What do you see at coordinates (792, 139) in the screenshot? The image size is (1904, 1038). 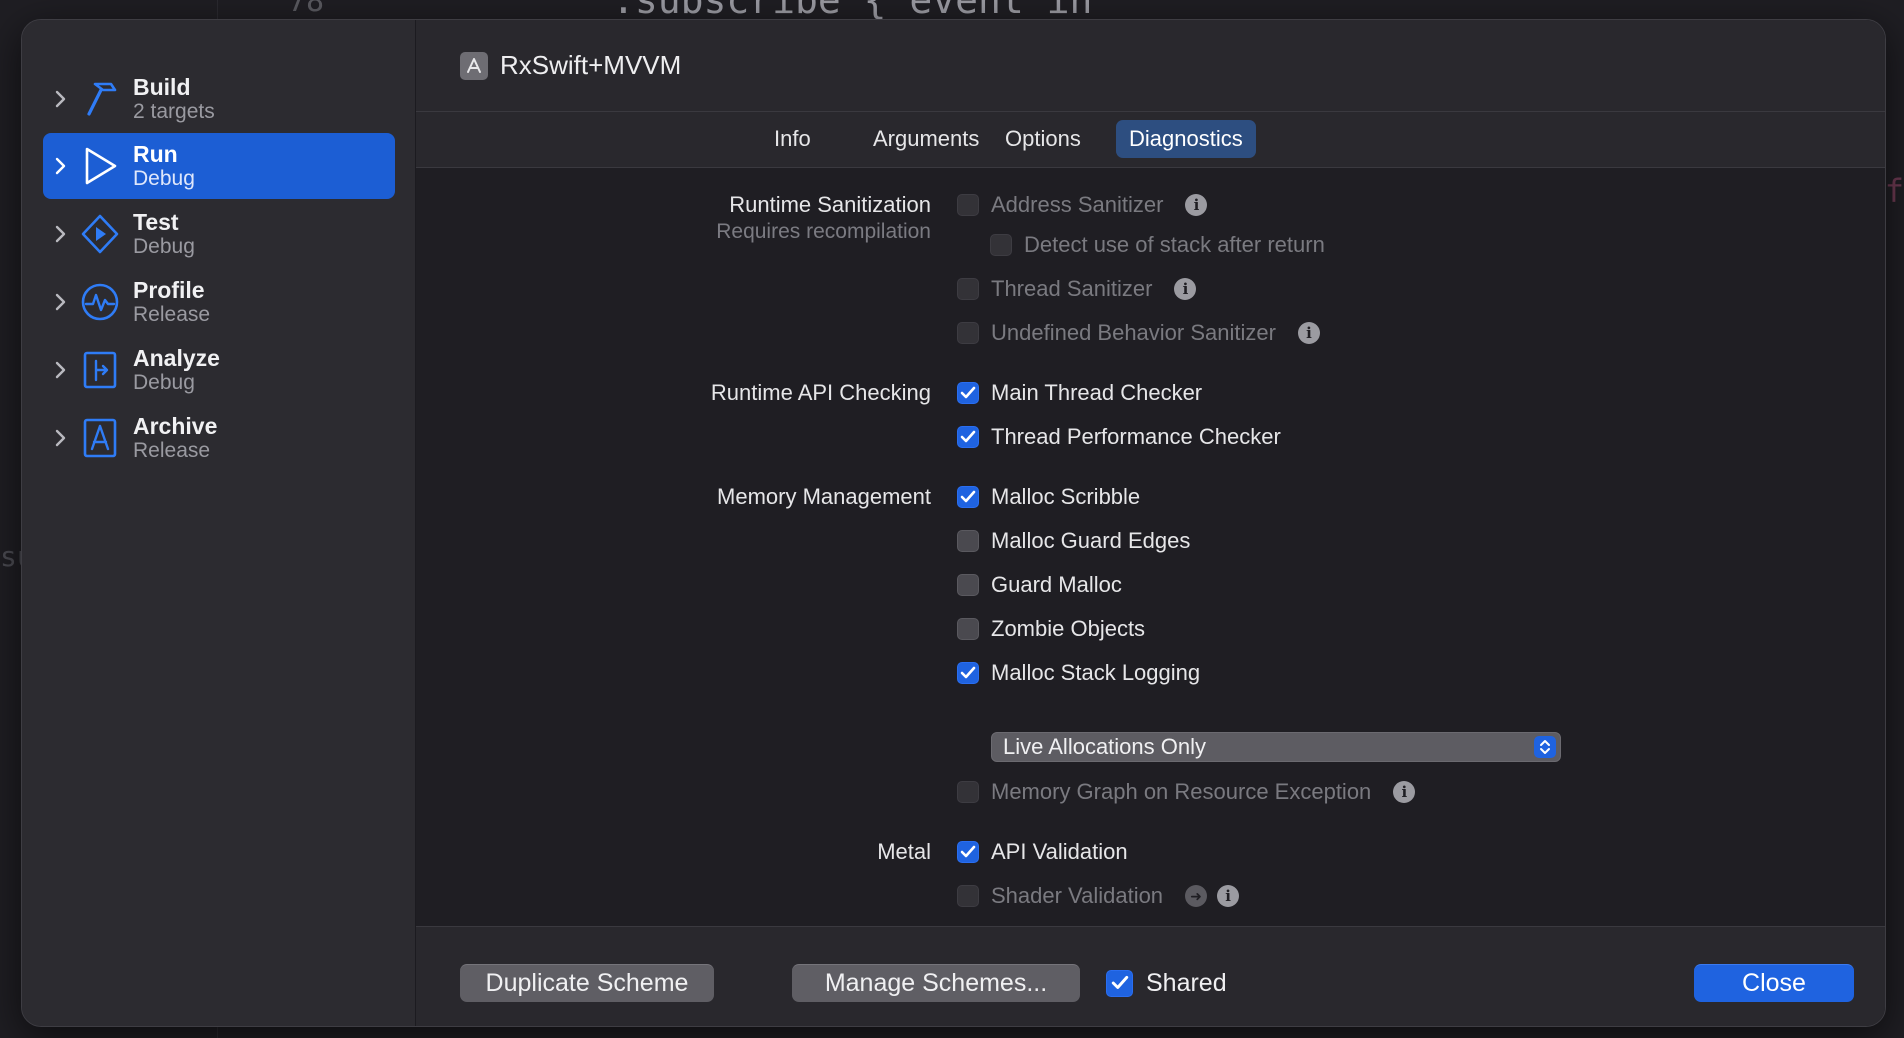 I see `tab-info: Info` at bounding box center [792, 139].